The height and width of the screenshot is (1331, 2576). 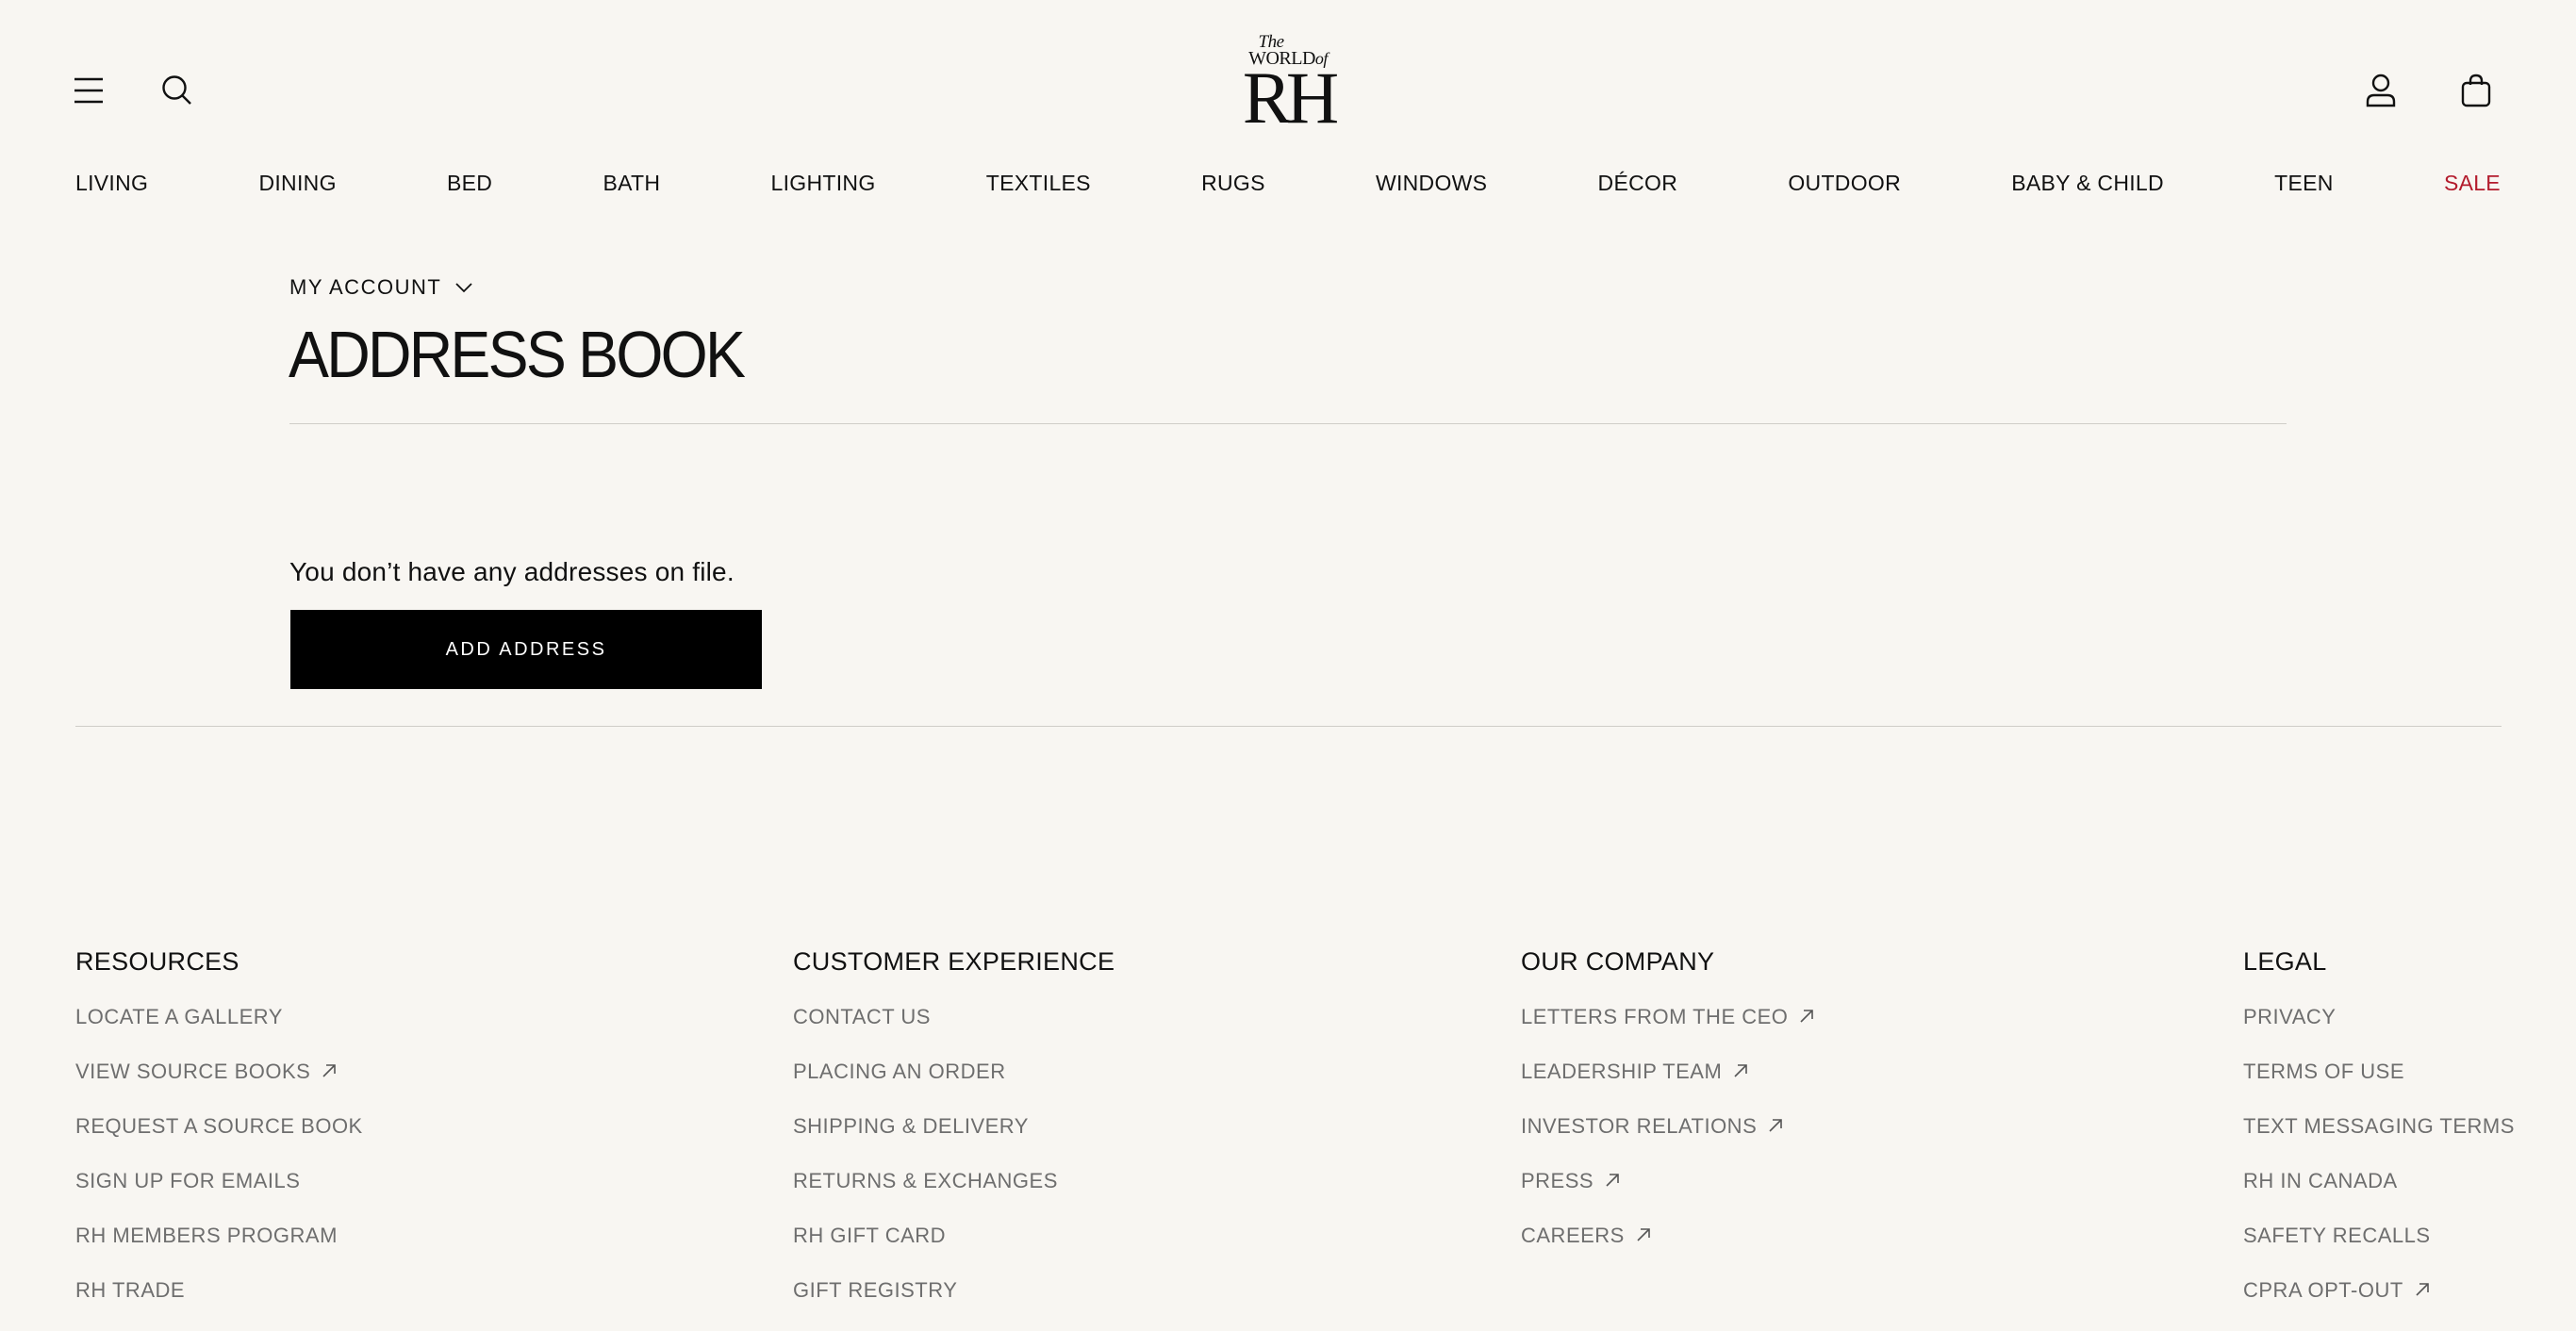 What do you see at coordinates (219, 1085) in the screenshot?
I see `footer-link: VIEW SOURCE BOOKS` at bounding box center [219, 1085].